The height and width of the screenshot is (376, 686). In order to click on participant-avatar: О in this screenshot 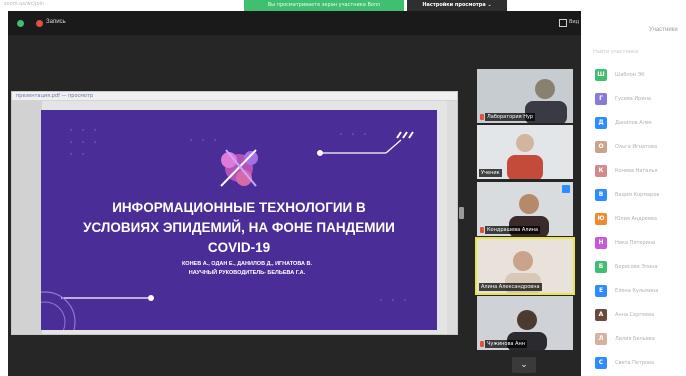, I will do `click(601, 147)`.